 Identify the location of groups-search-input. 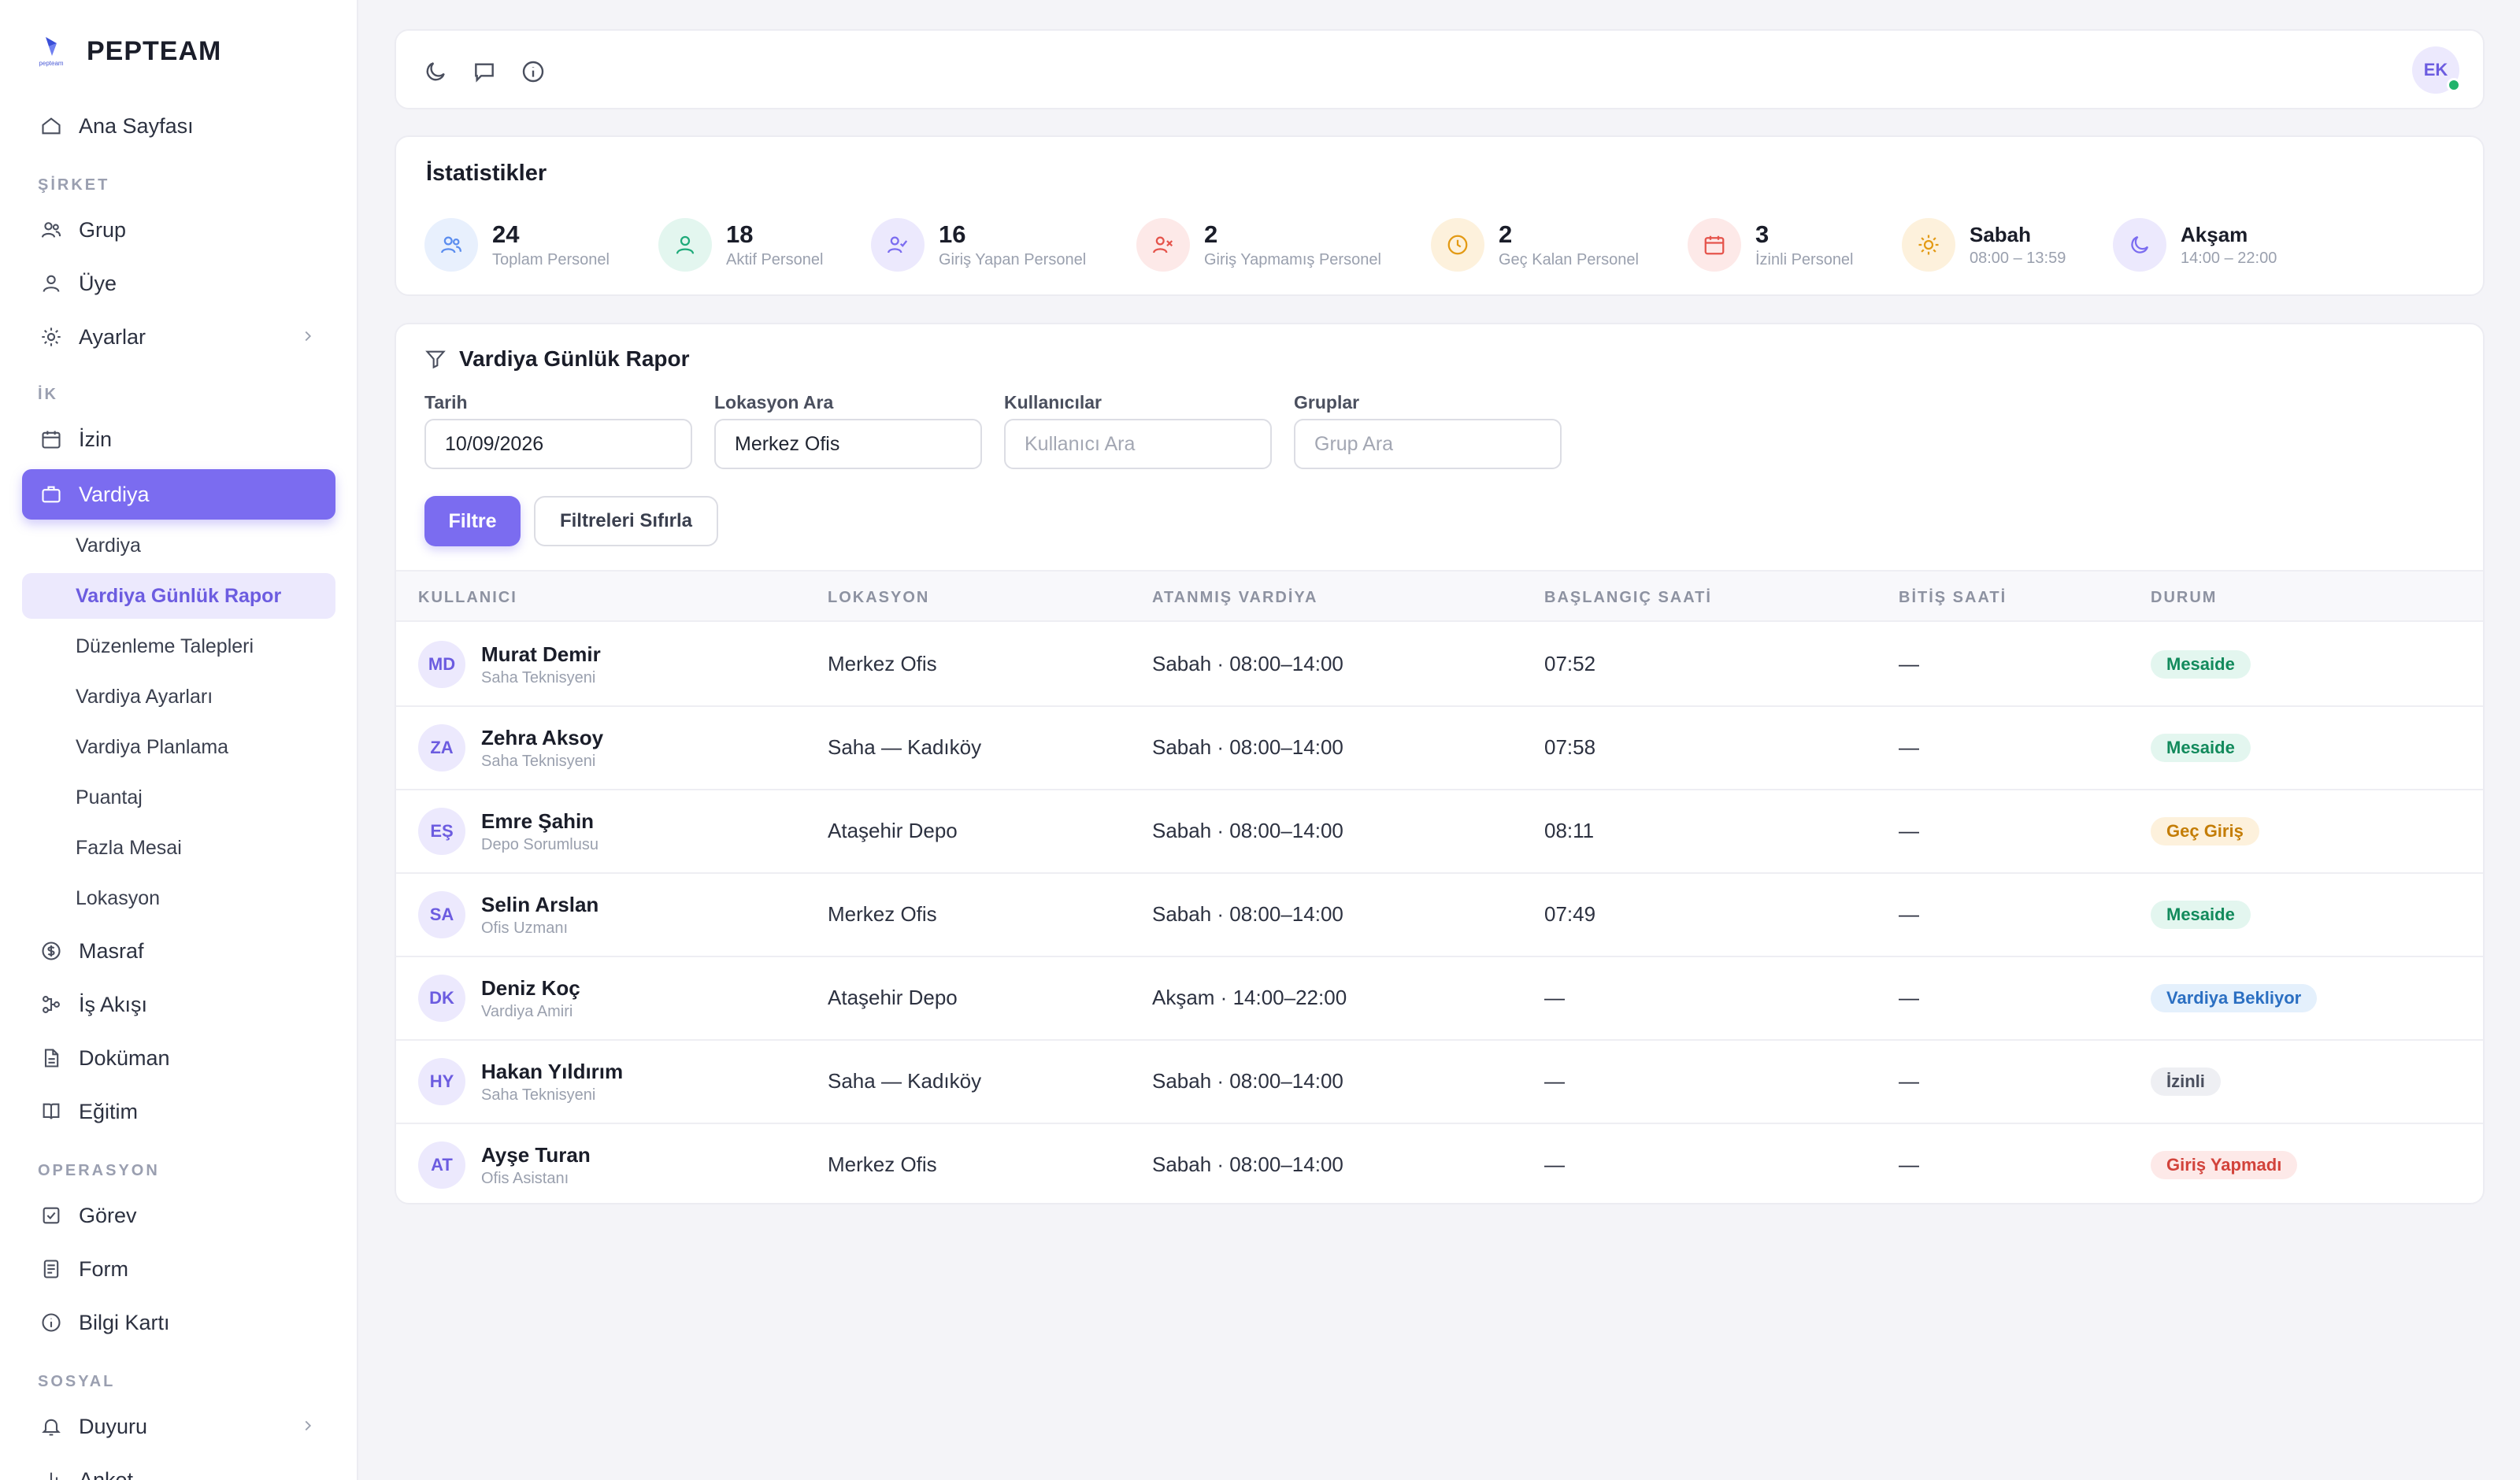
(1428, 444).